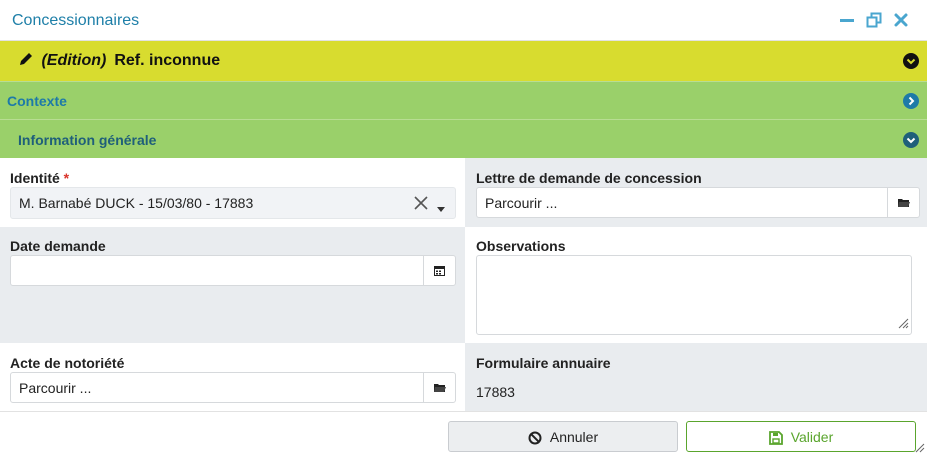 The height and width of the screenshot is (458, 927). I want to click on identite-select: M. Barnabé DUCK - 15/03/80 - 17883, so click(233, 203).